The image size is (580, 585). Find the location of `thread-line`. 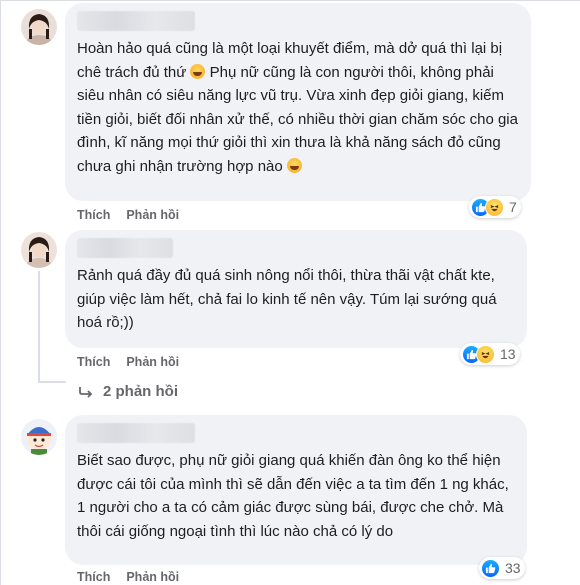

thread-line is located at coordinates (39, 327).